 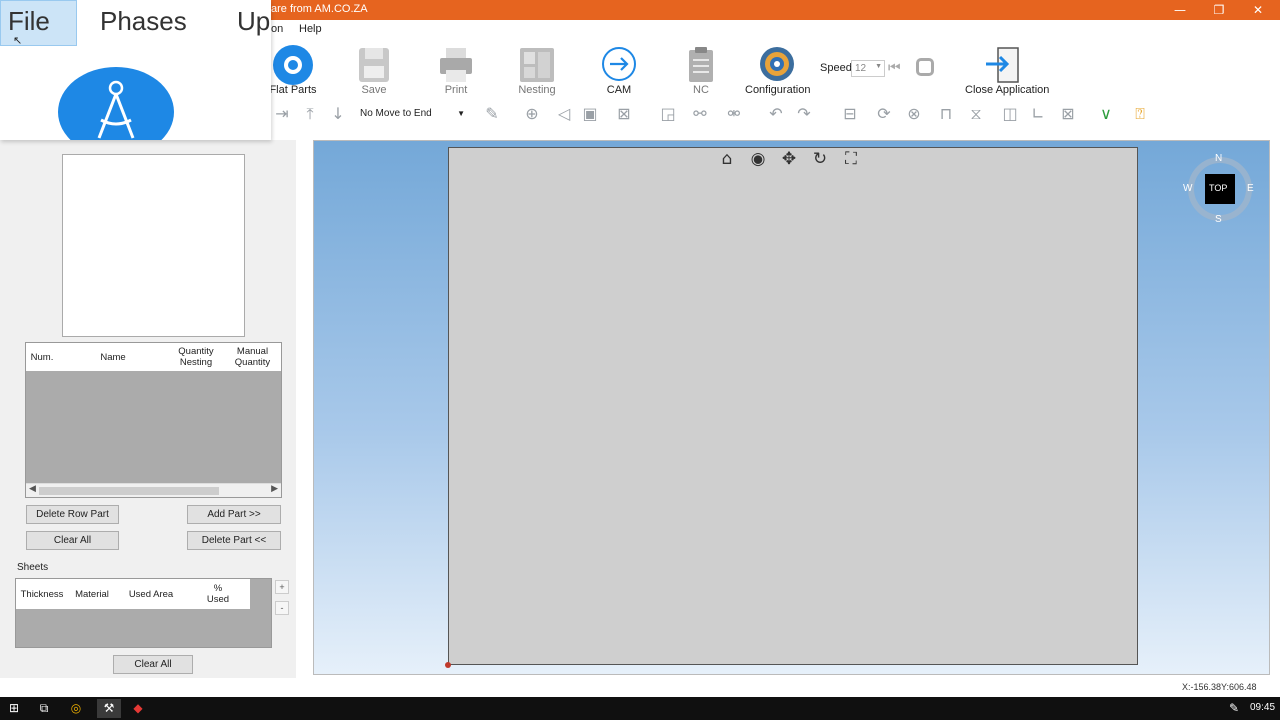 I want to click on speed-label: Speed, so click(x=836, y=68).